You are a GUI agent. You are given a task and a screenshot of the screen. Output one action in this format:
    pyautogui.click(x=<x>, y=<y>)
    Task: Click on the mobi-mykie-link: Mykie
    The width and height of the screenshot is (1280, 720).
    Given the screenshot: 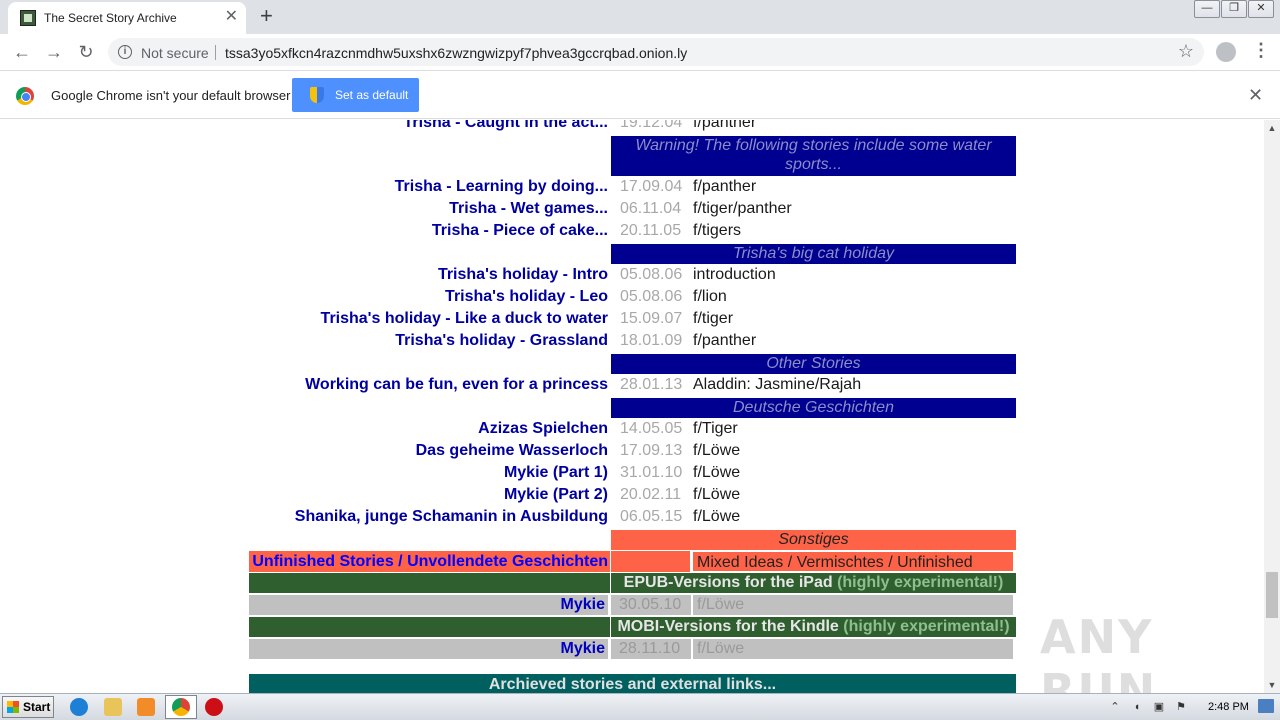 What is the action you would take?
    pyautogui.click(x=428, y=649)
    